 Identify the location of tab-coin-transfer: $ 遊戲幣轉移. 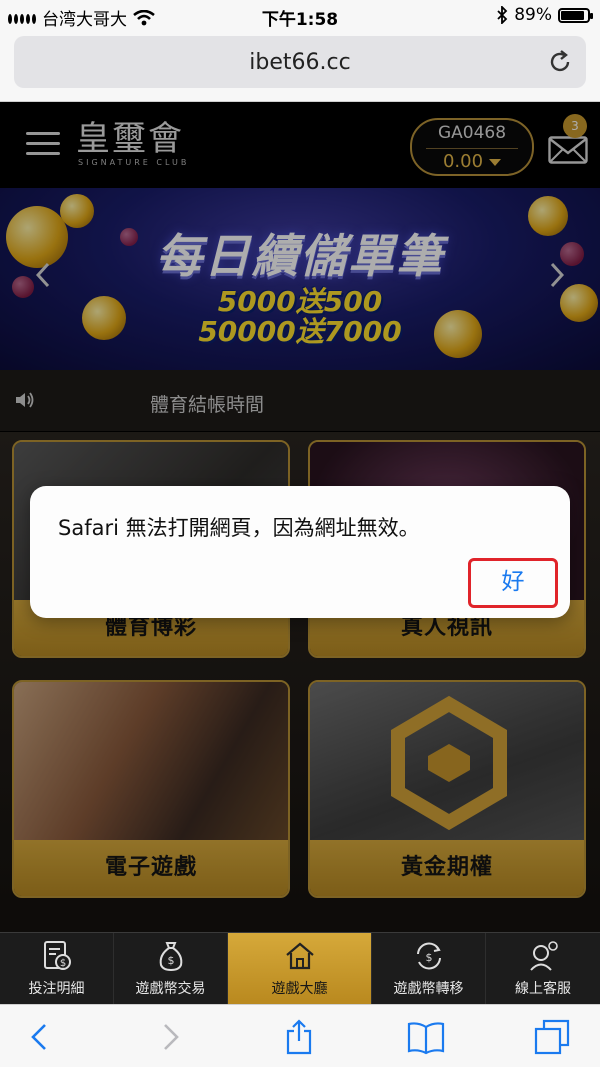
(429, 968).